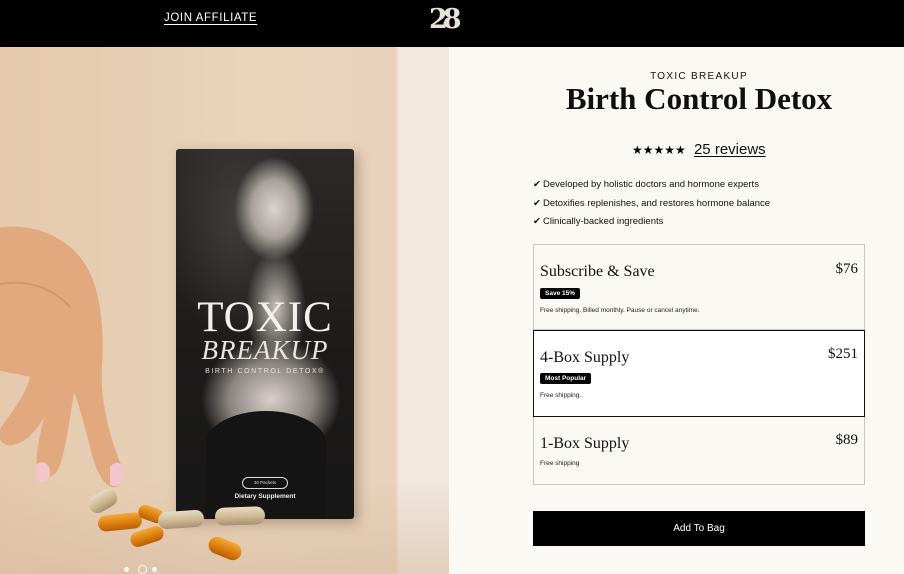 This screenshot has height=574, width=904. What do you see at coordinates (142, 569) in the screenshot?
I see `carousel-dot-active` at bounding box center [142, 569].